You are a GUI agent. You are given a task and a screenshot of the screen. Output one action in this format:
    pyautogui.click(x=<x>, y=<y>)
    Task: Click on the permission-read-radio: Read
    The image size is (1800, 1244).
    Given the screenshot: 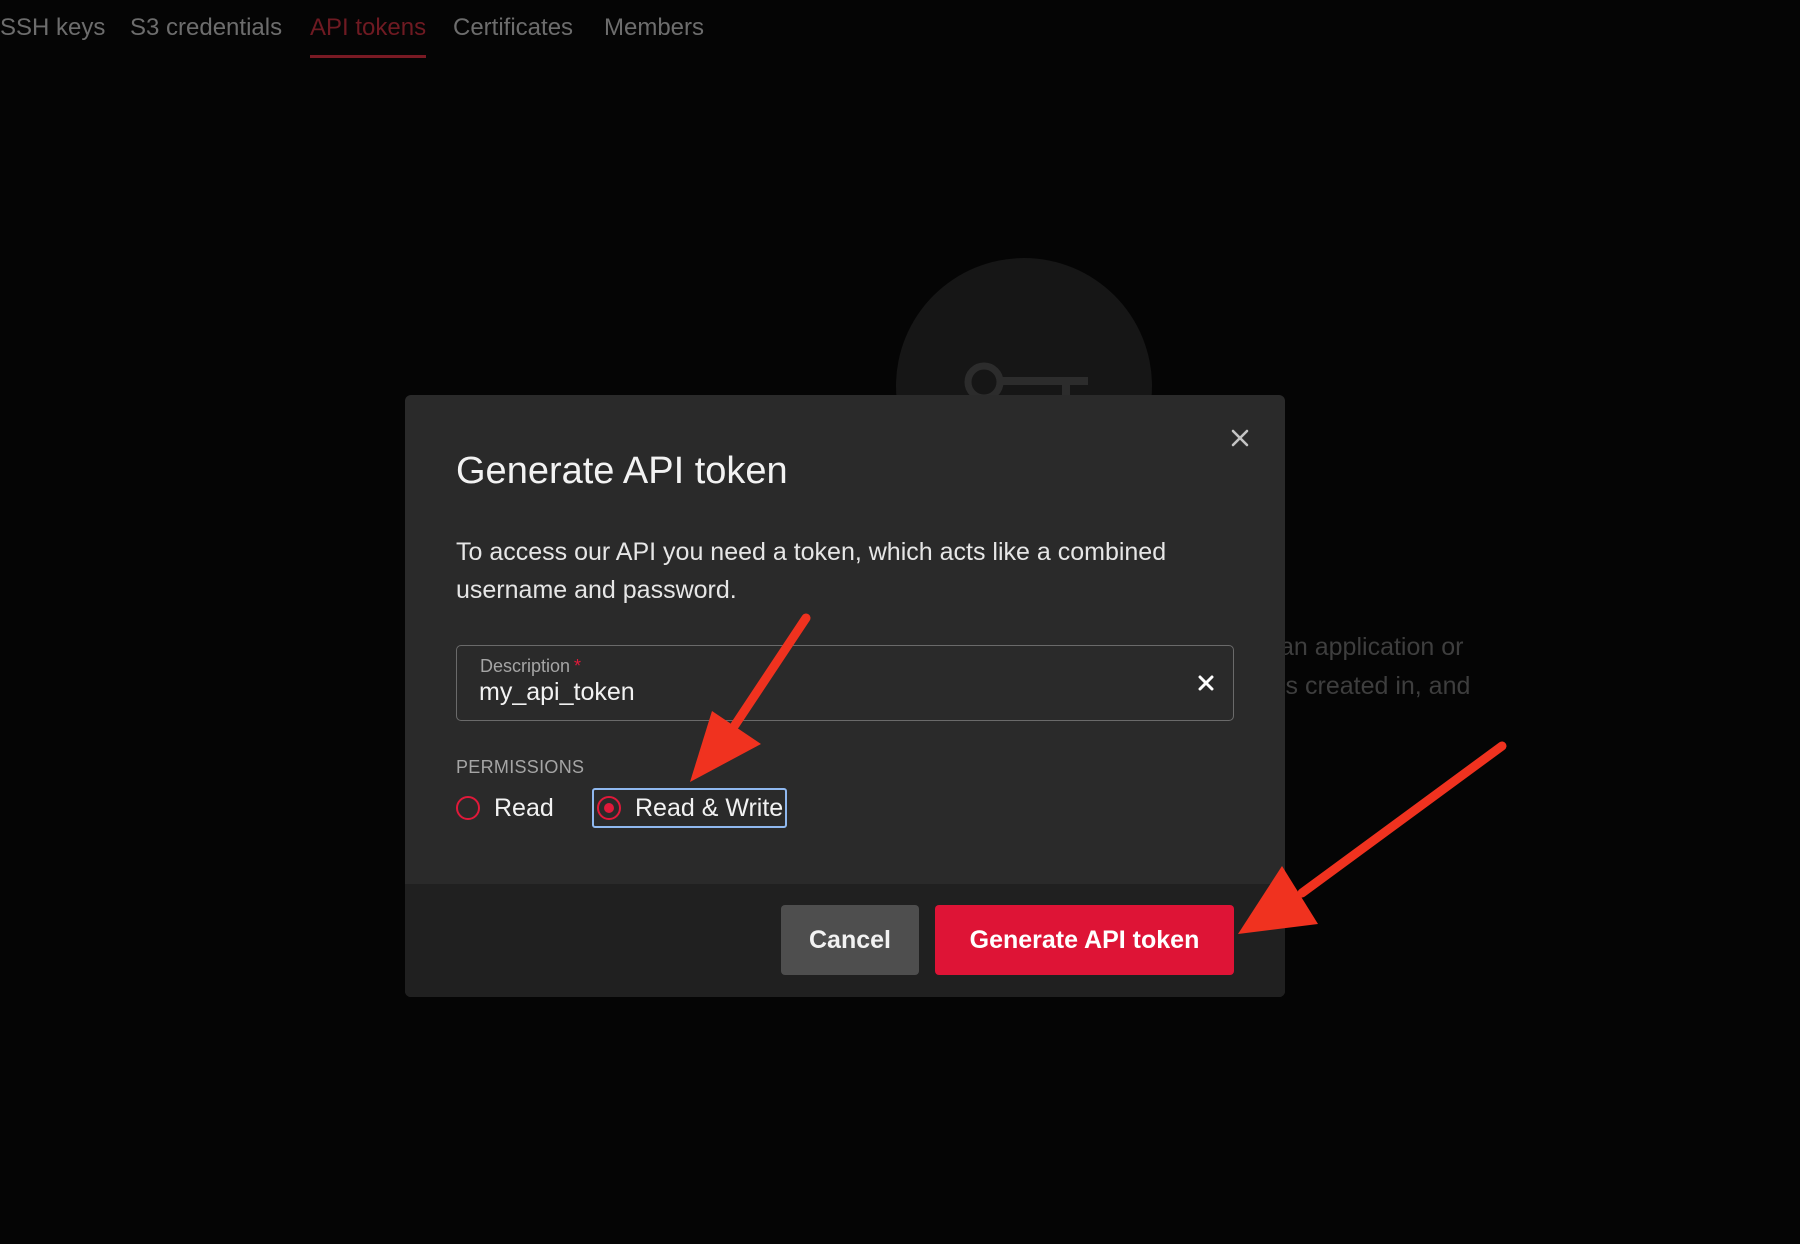 What is the action you would take?
    pyautogui.click(x=505, y=808)
    